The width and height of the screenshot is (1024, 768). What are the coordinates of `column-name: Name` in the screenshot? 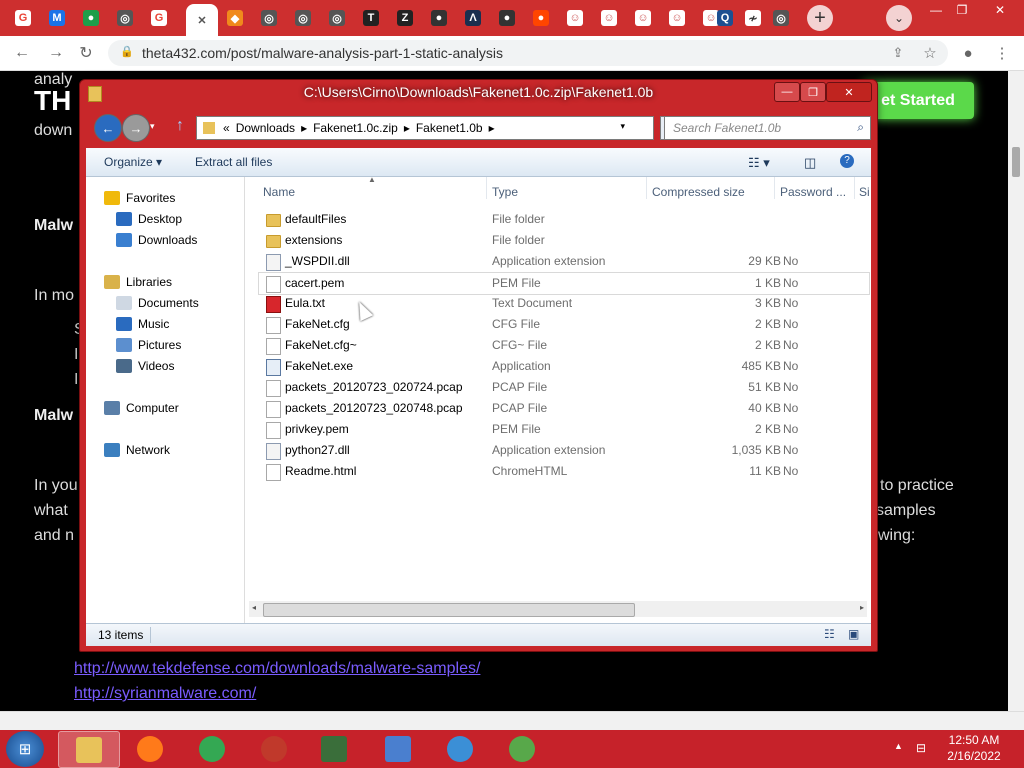 It's located at (279, 192).